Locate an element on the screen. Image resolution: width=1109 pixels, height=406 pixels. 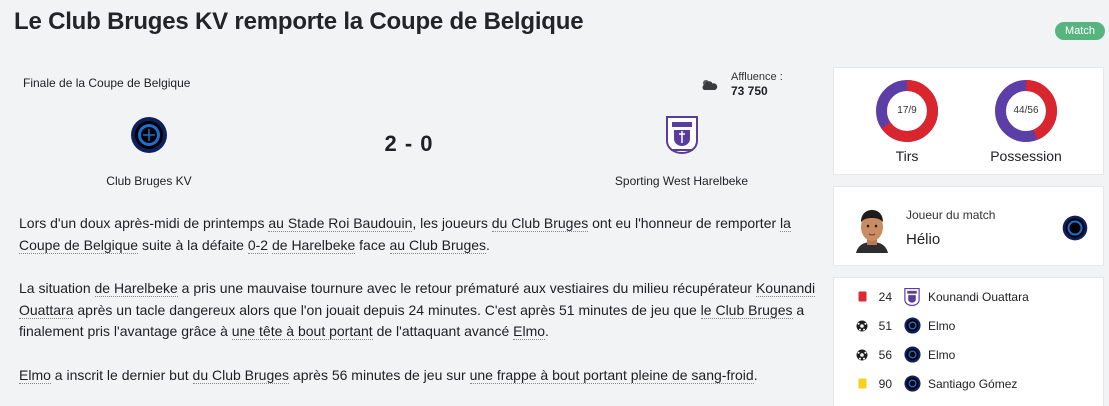
event-row: 90 Santiago Gómez is located at coordinates (968, 384).